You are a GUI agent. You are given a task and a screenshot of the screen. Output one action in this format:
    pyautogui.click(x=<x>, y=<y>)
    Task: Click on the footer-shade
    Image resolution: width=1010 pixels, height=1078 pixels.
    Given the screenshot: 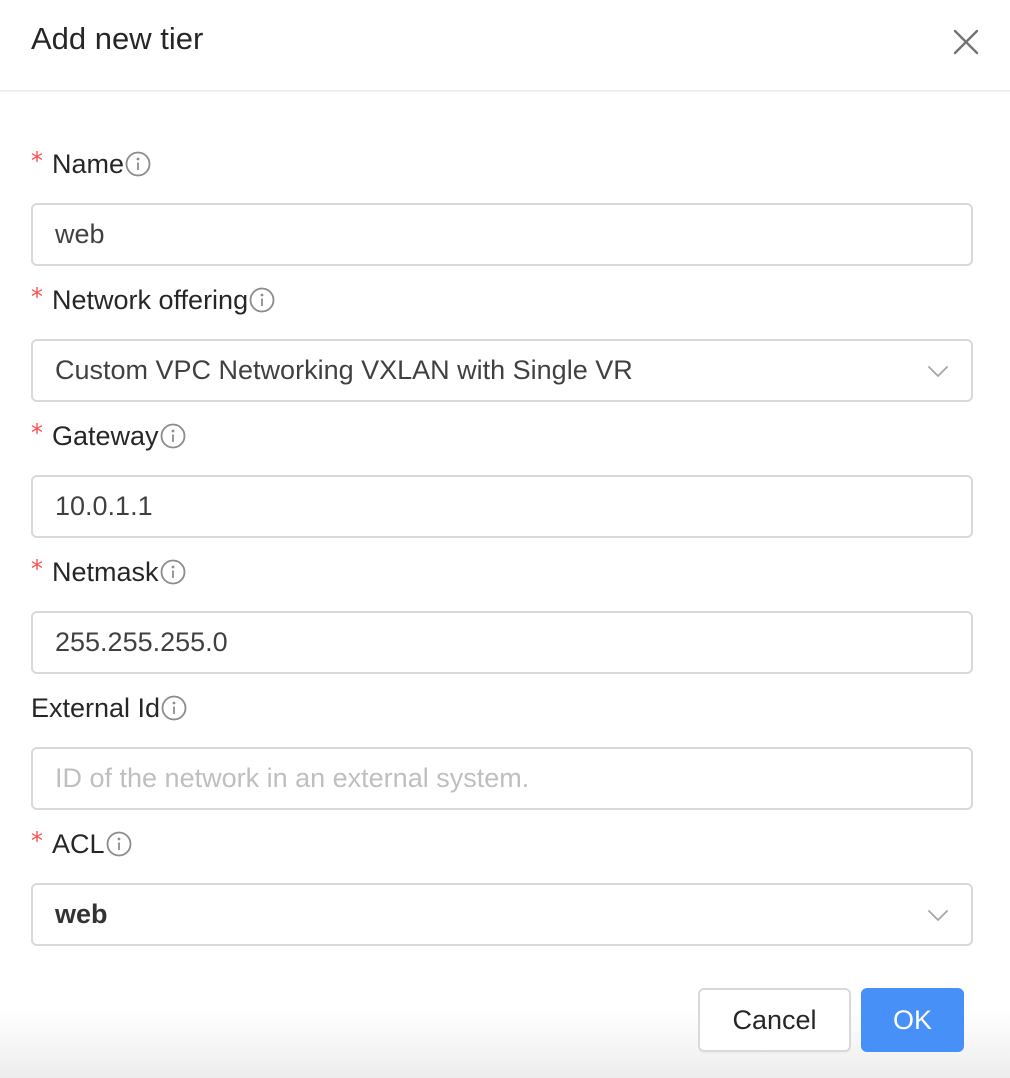 What is the action you would take?
    pyautogui.click(x=505, y=1044)
    